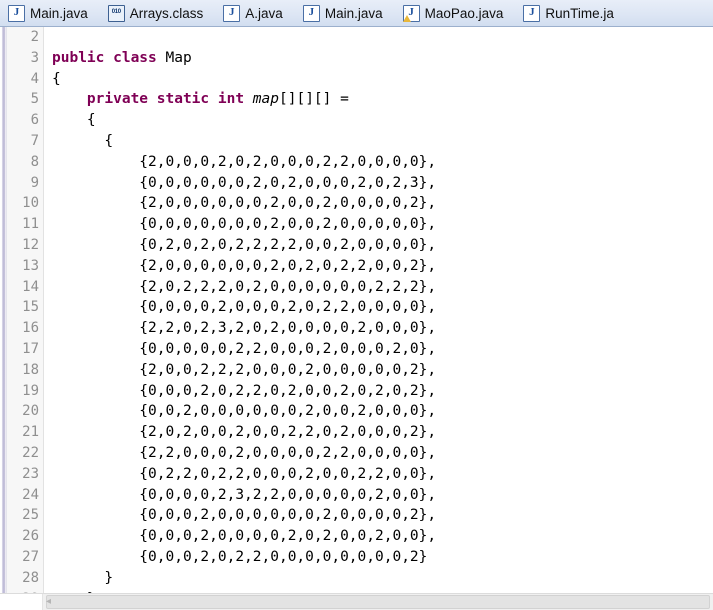 This screenshot has width=713, height=610. I want to click on code-token: {2,0,2,2,2,0,2,0,0,0,0,0,0,2,2,2},, so click(244, 286).